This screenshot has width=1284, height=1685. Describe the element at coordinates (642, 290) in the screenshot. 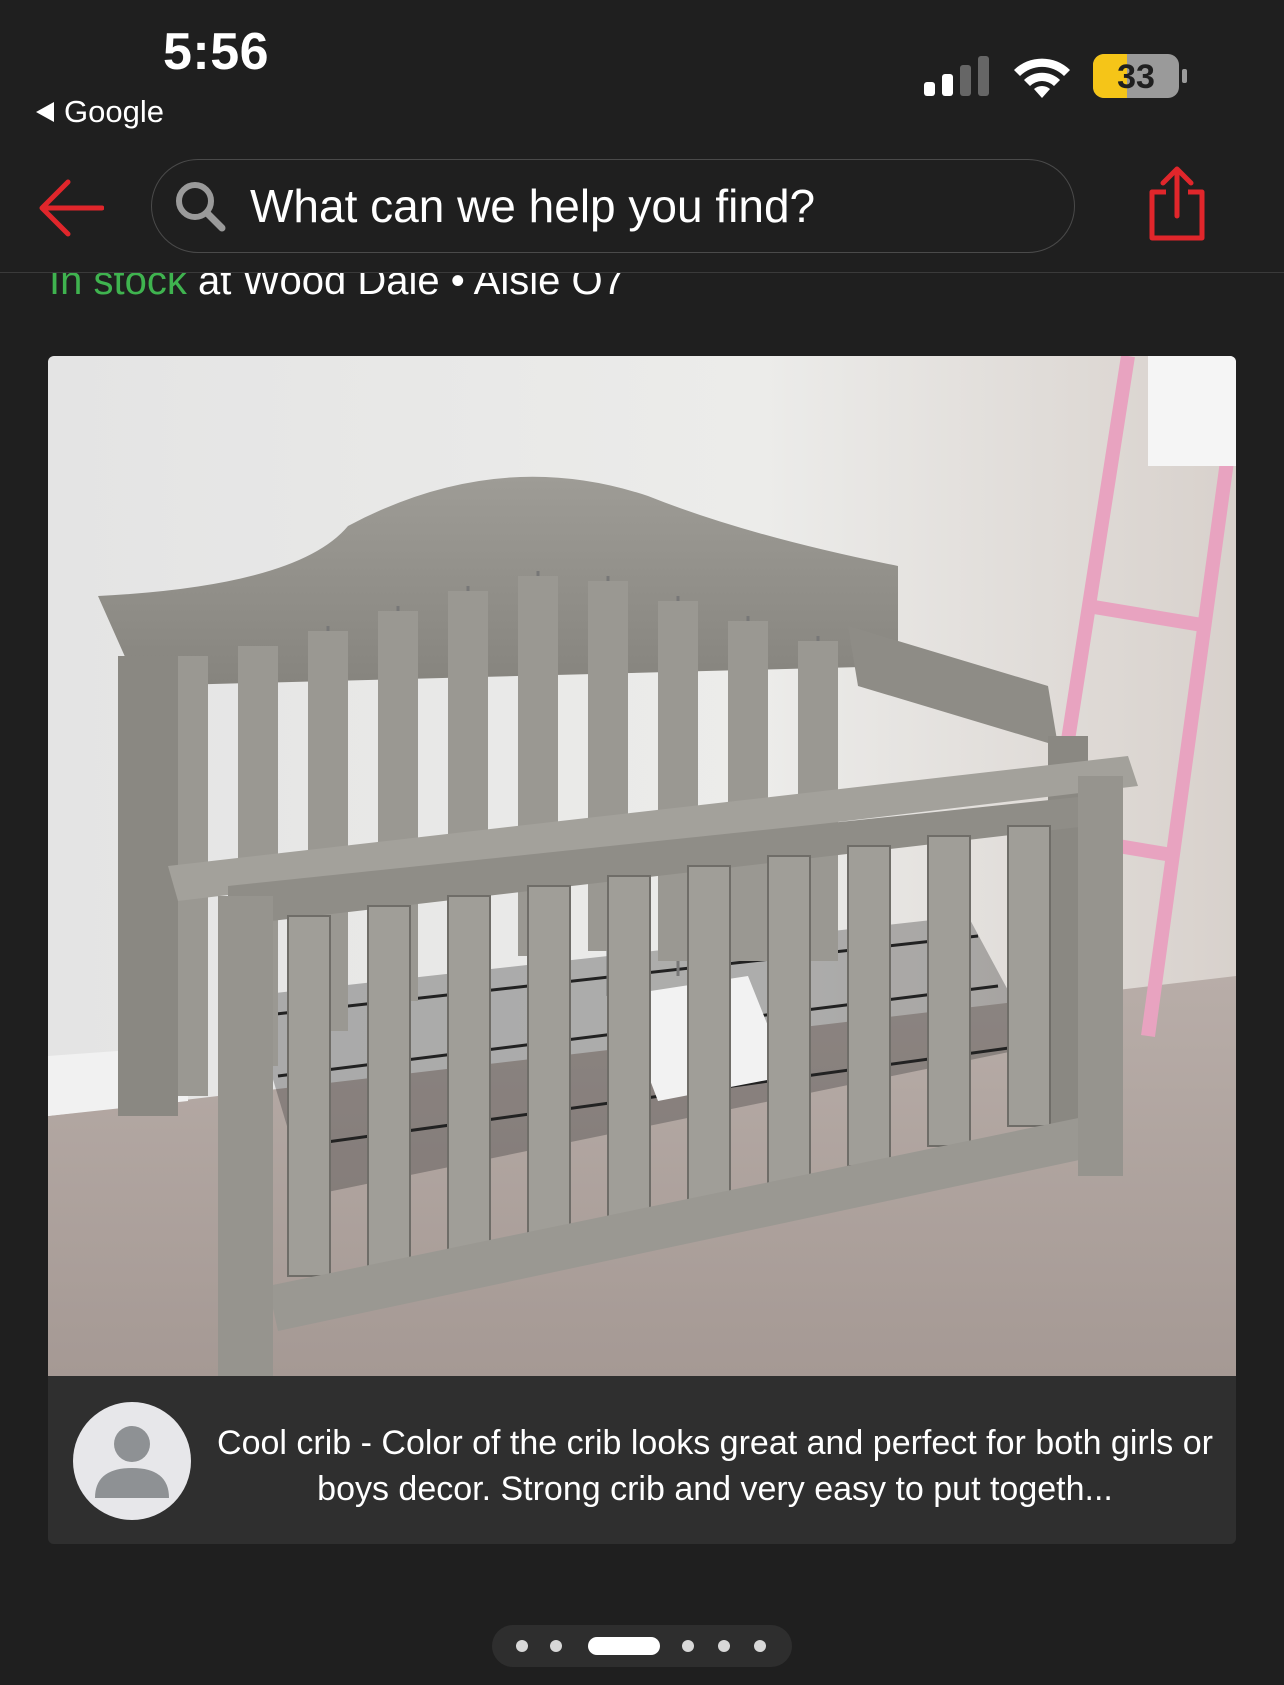

I see `stock-status-line: In stock at Wood Dale • Aisle O7` at that location.